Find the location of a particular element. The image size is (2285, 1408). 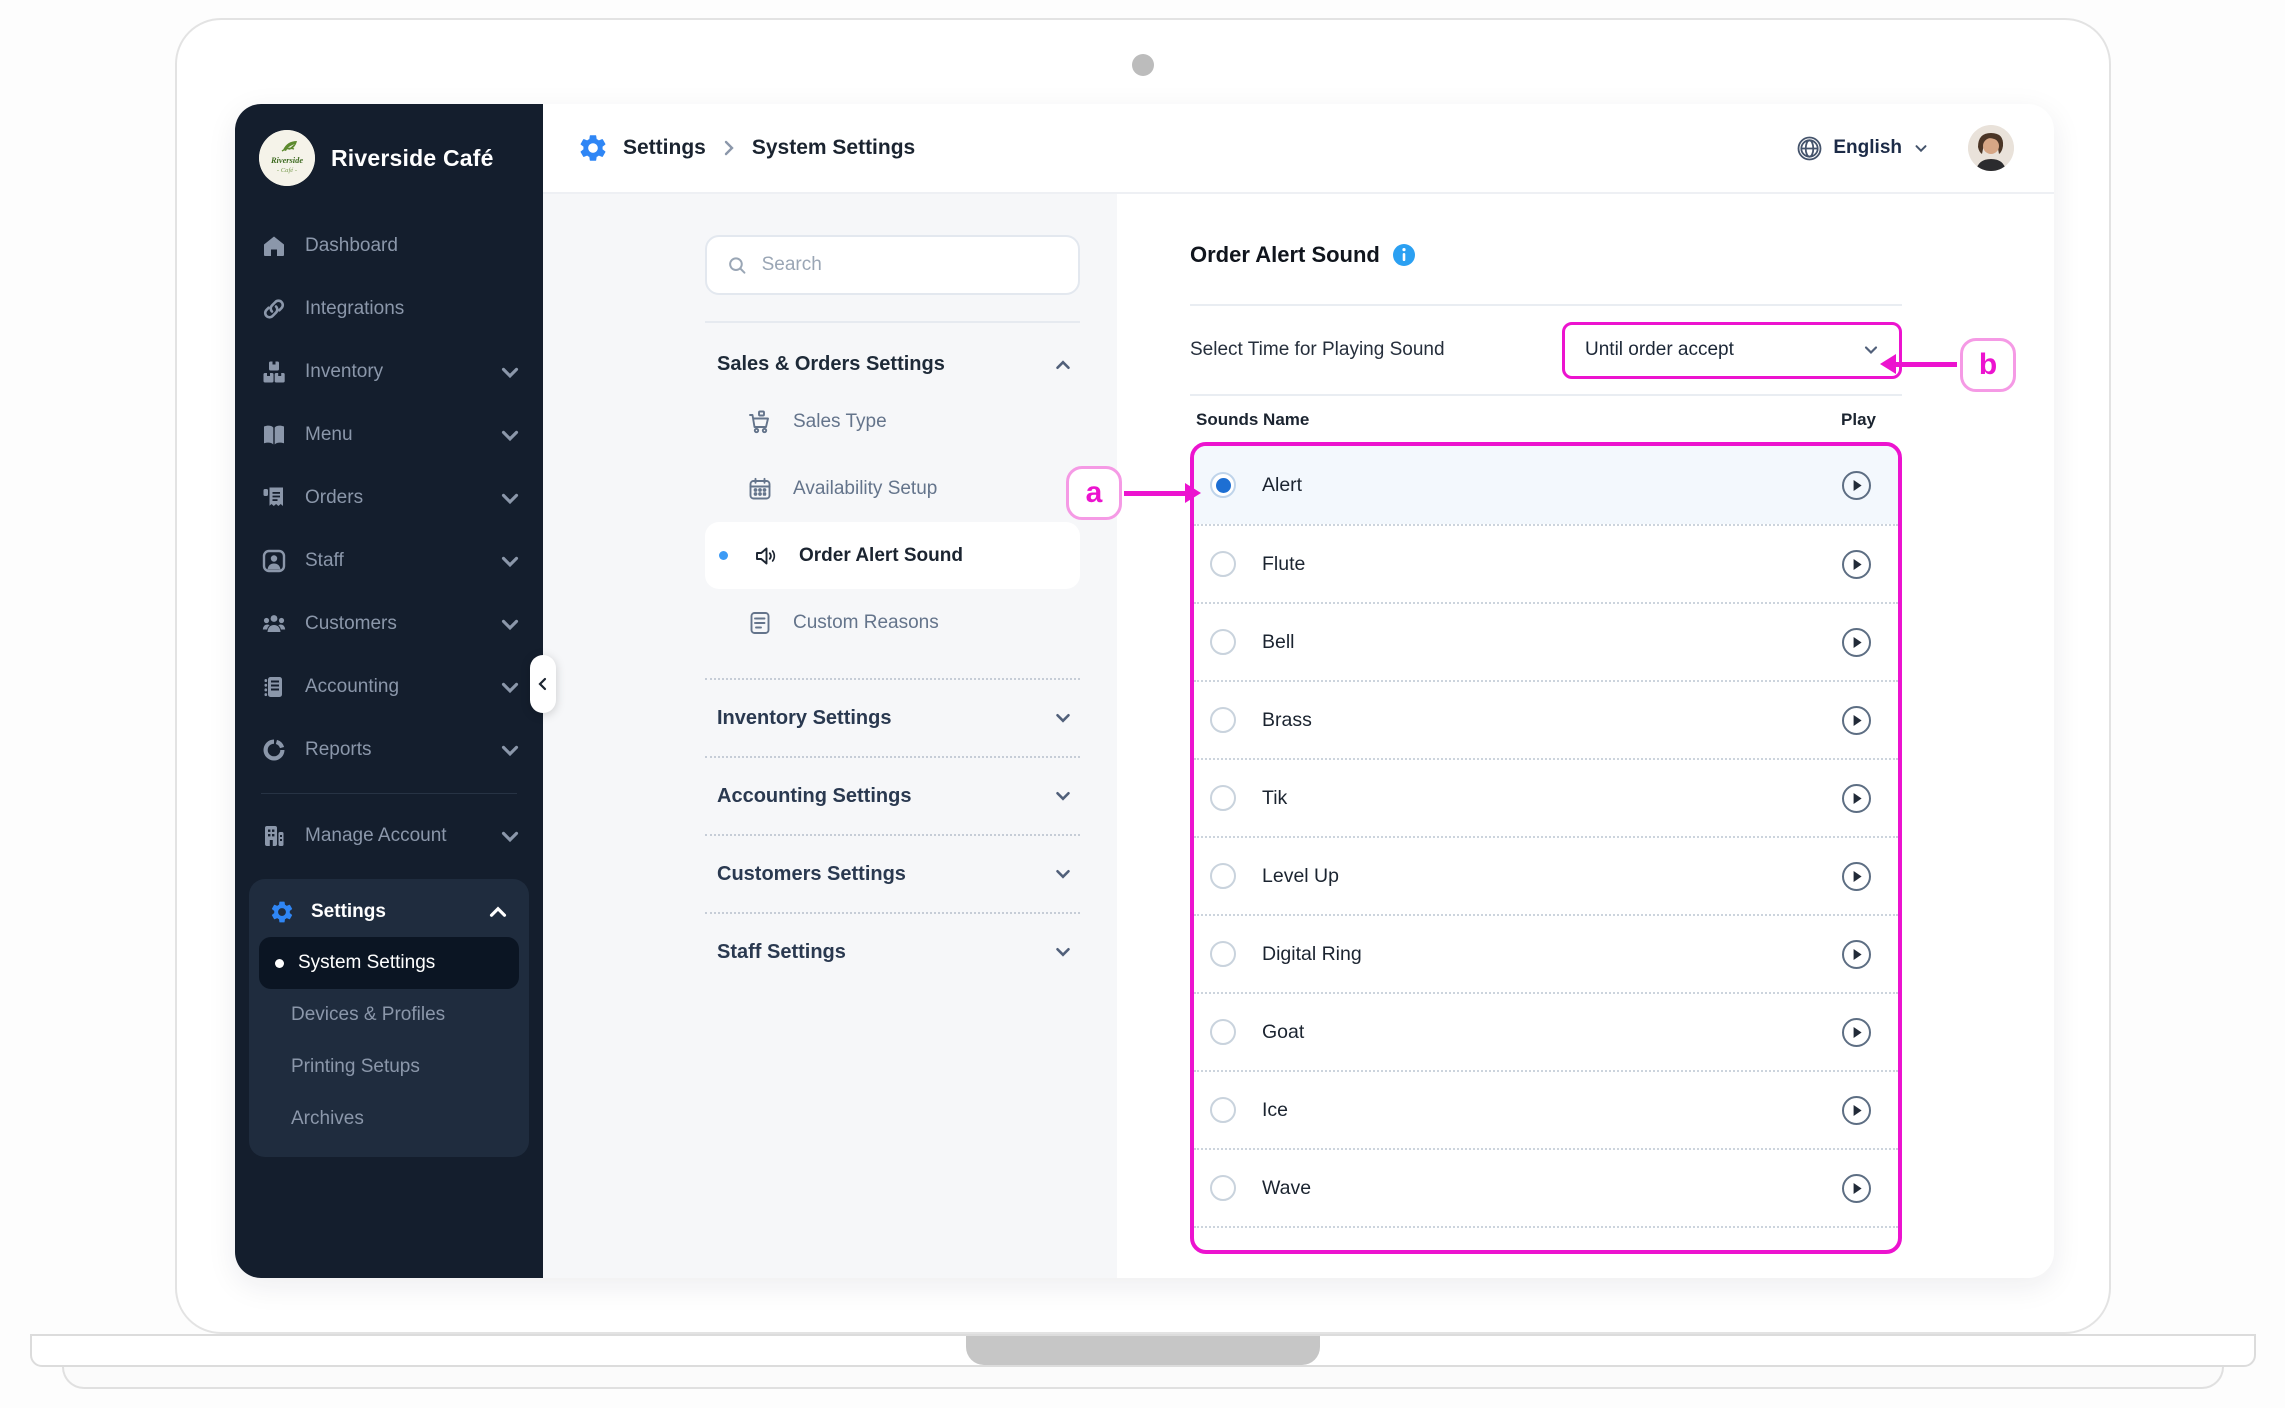

laptop-base-notch is located at coordinates (1143, 1350).